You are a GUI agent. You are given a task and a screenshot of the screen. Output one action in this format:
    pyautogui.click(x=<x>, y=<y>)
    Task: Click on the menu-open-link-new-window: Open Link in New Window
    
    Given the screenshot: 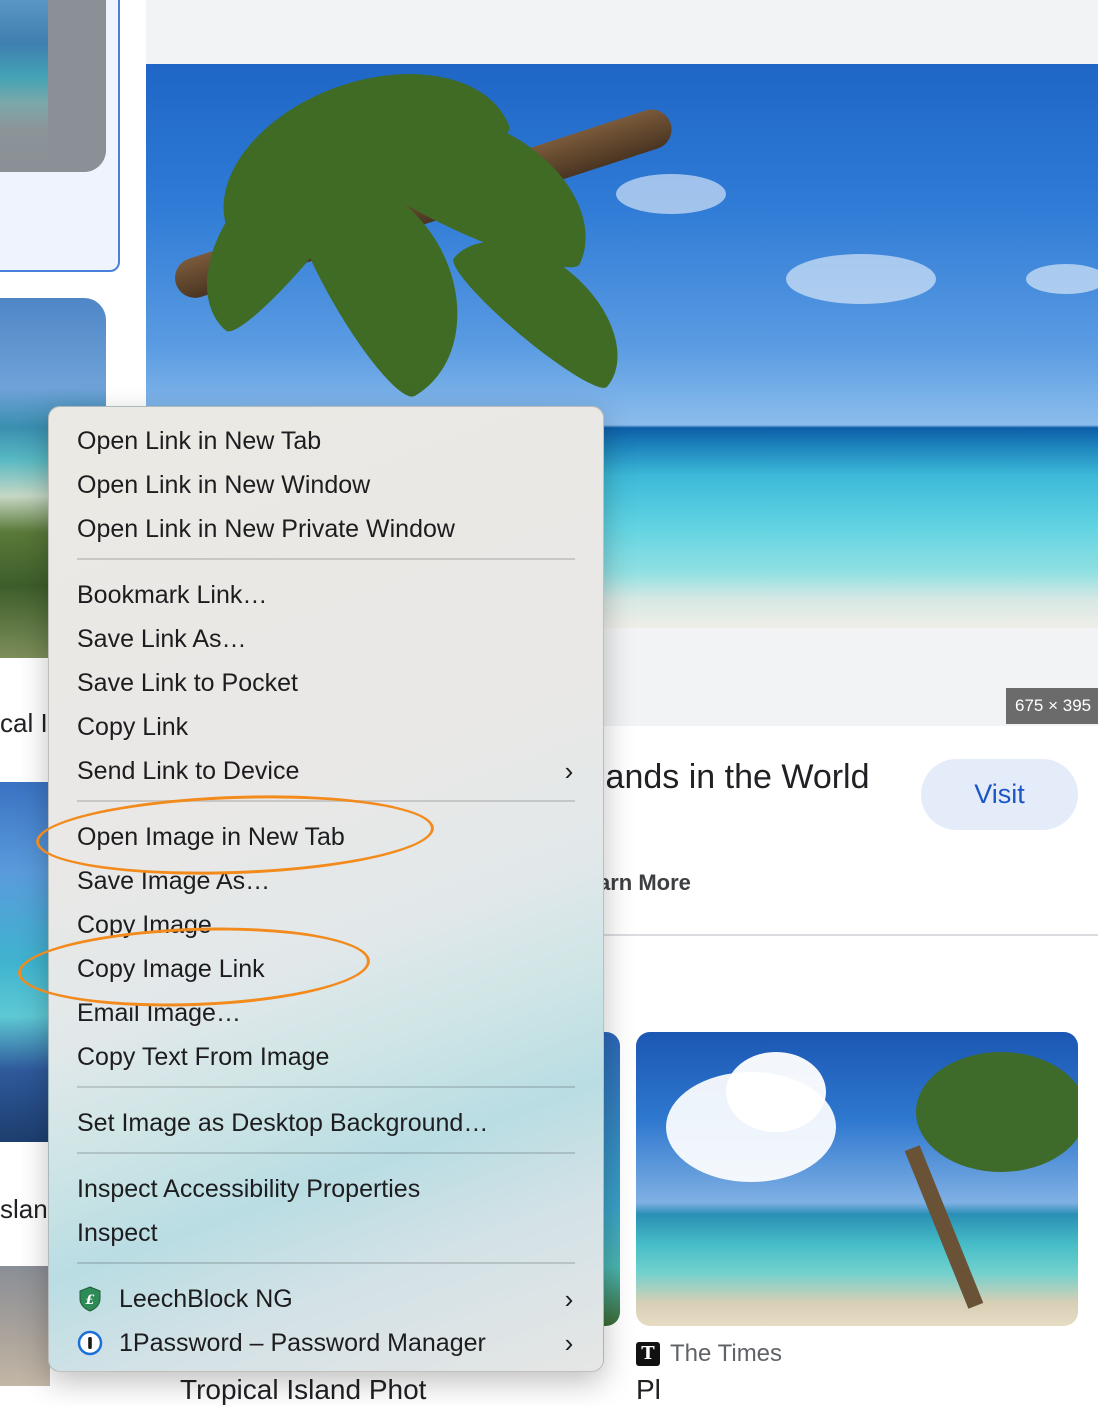 What is the action you would take?
    pyautogui.click(x=328, y=485)
    